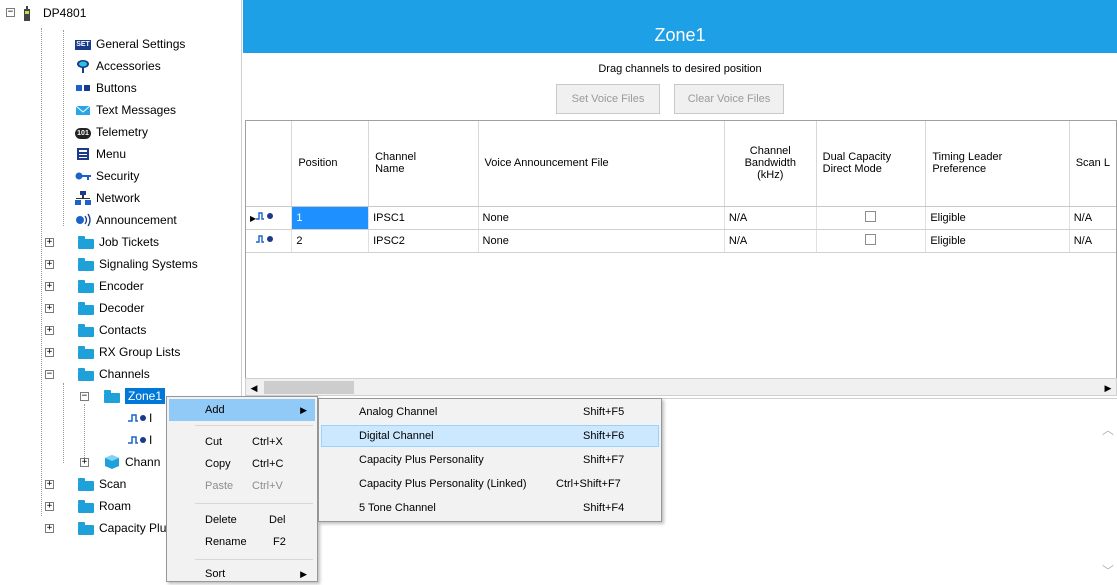  Describe the element at coordinates (1108, 570) in the screenshot. I see `scroll-down-icon: ﹀` at that location.